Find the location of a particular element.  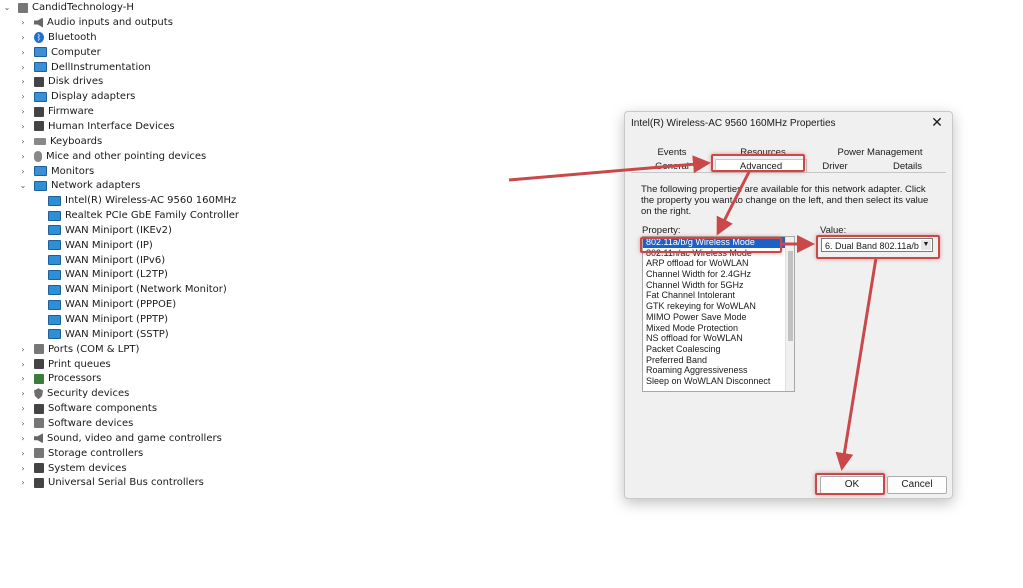

network-adapter-item: WAN Miniport (L2TP) is located at coordinates (108, 274).